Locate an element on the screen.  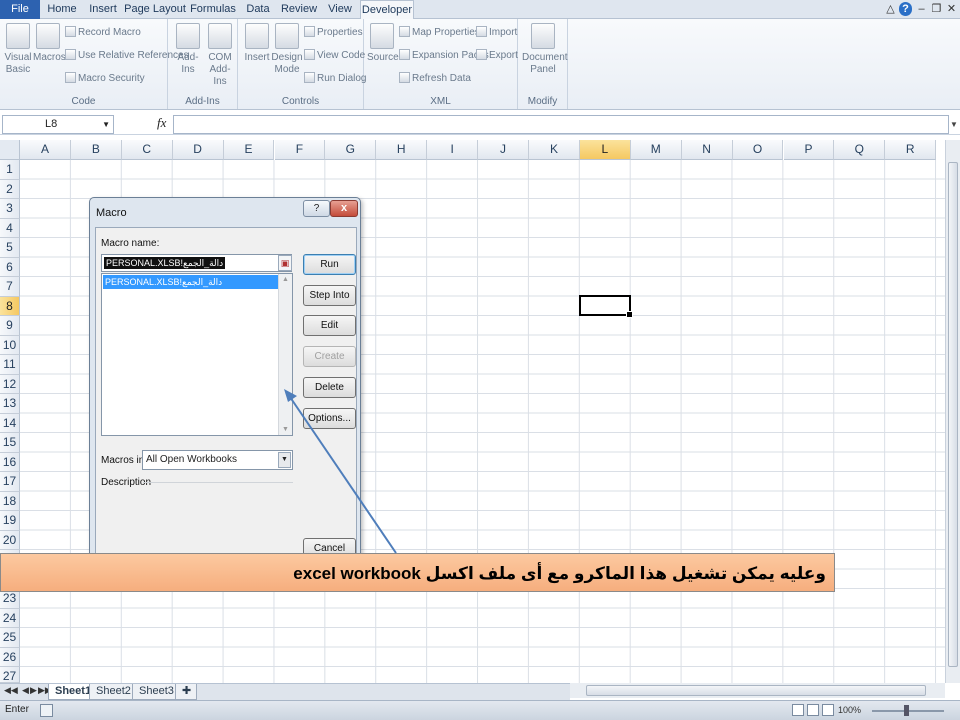
row-header-26: 26 is located at coordinates (10, 657).